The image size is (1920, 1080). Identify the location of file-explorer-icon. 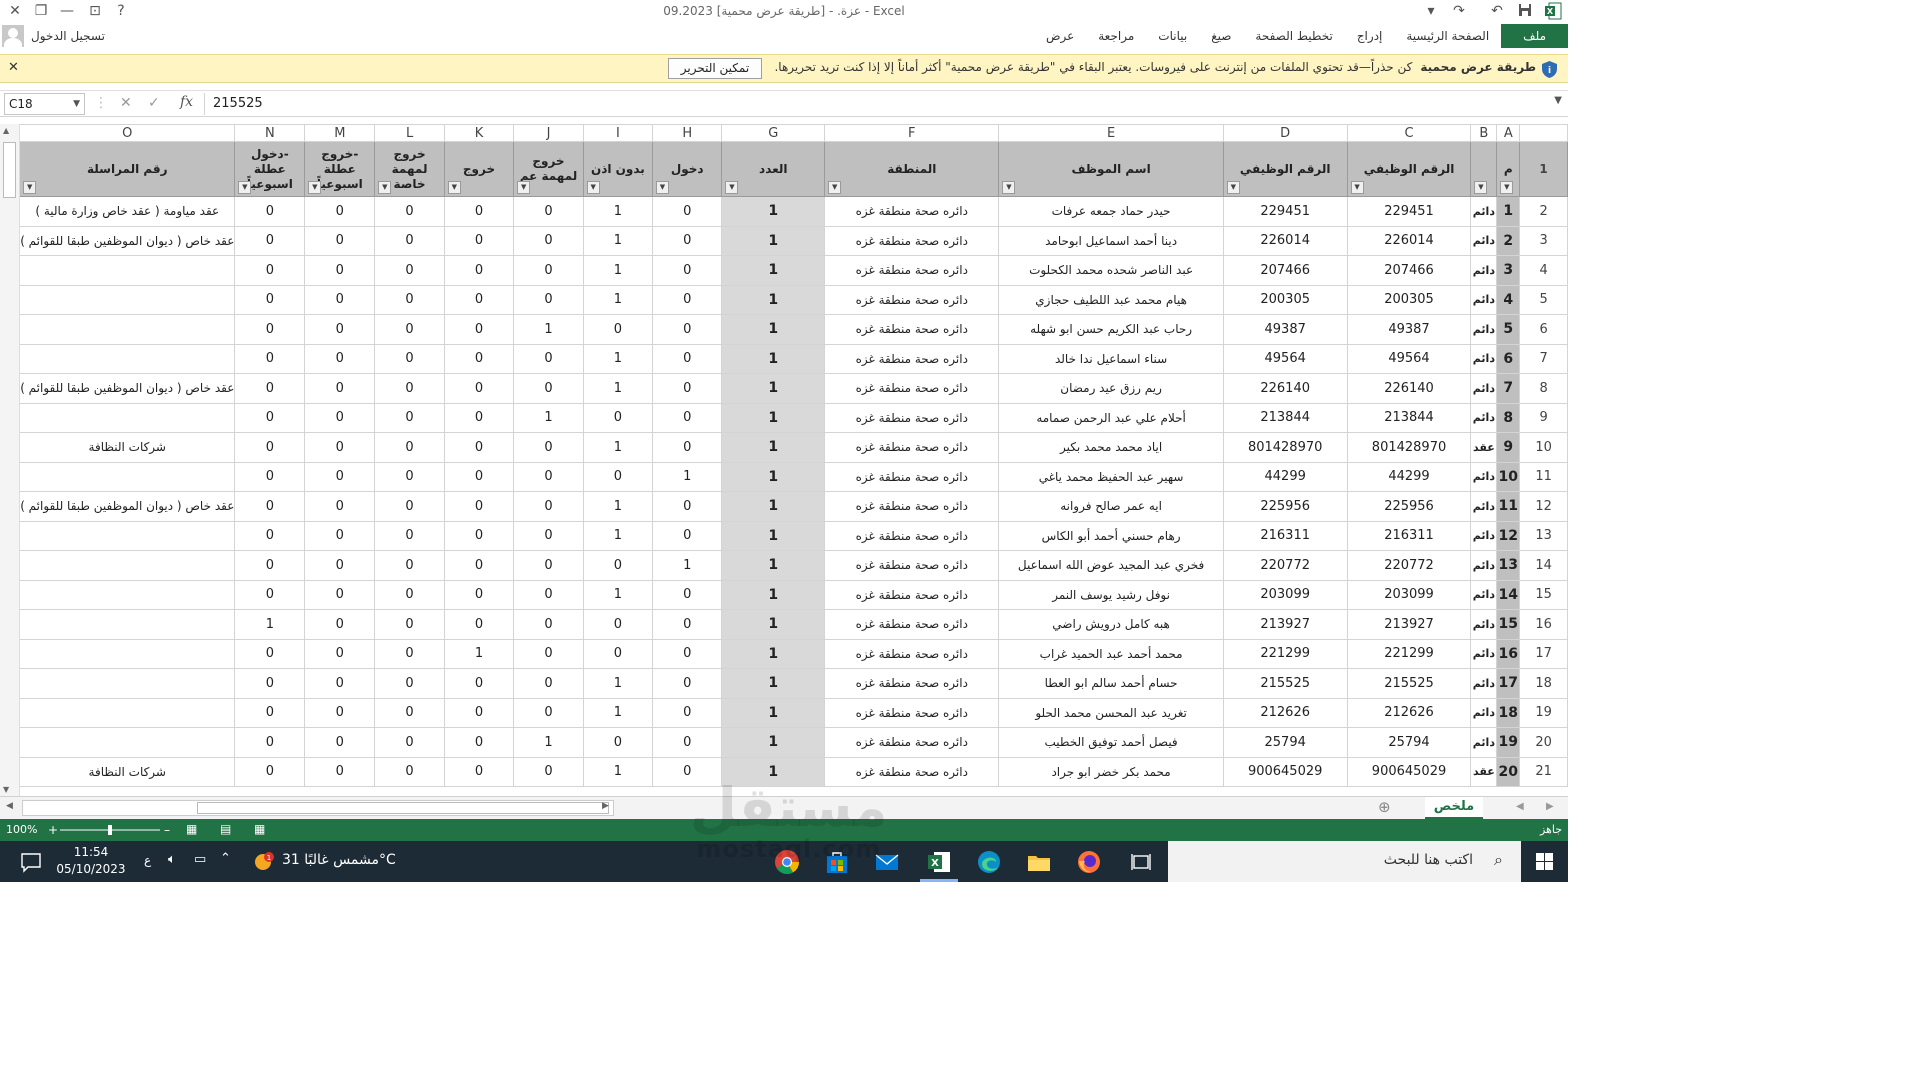
(1039, 862).